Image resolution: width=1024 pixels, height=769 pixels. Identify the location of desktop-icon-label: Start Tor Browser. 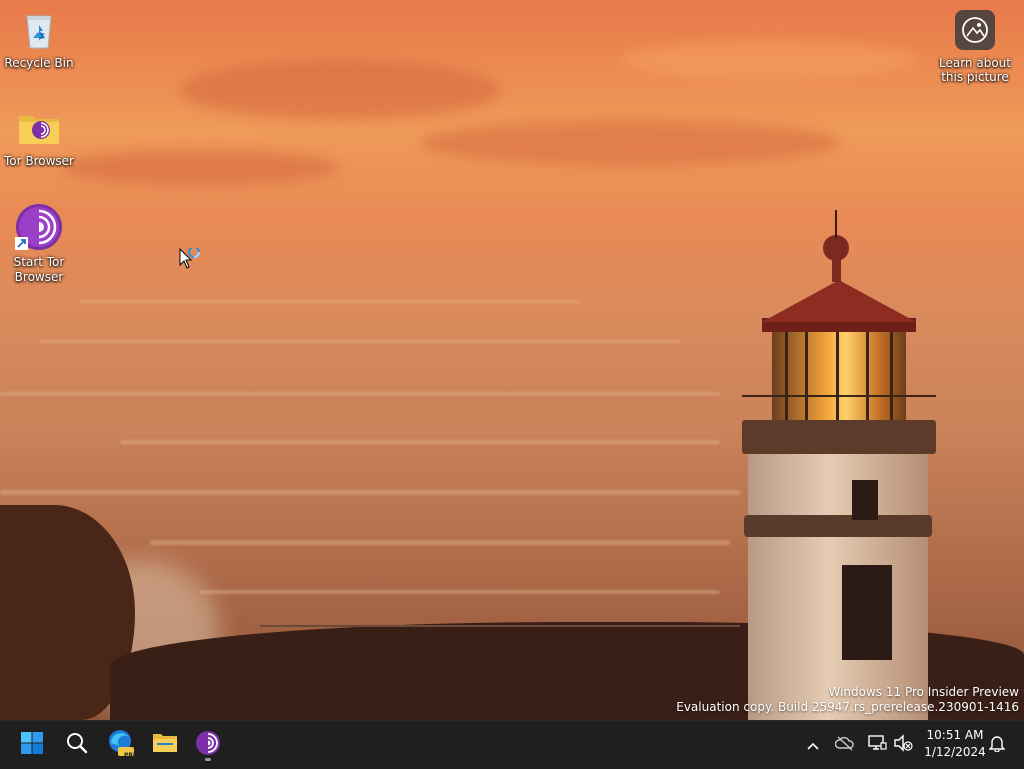
(39, 269).